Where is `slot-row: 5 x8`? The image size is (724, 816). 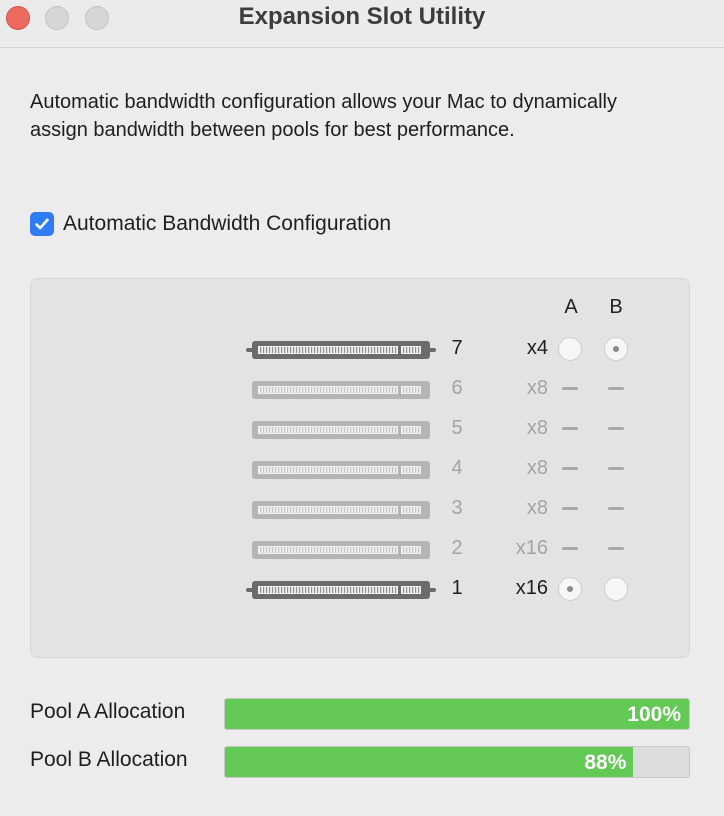 slot-row: 5 x8 is located at coordinates (362, 429).